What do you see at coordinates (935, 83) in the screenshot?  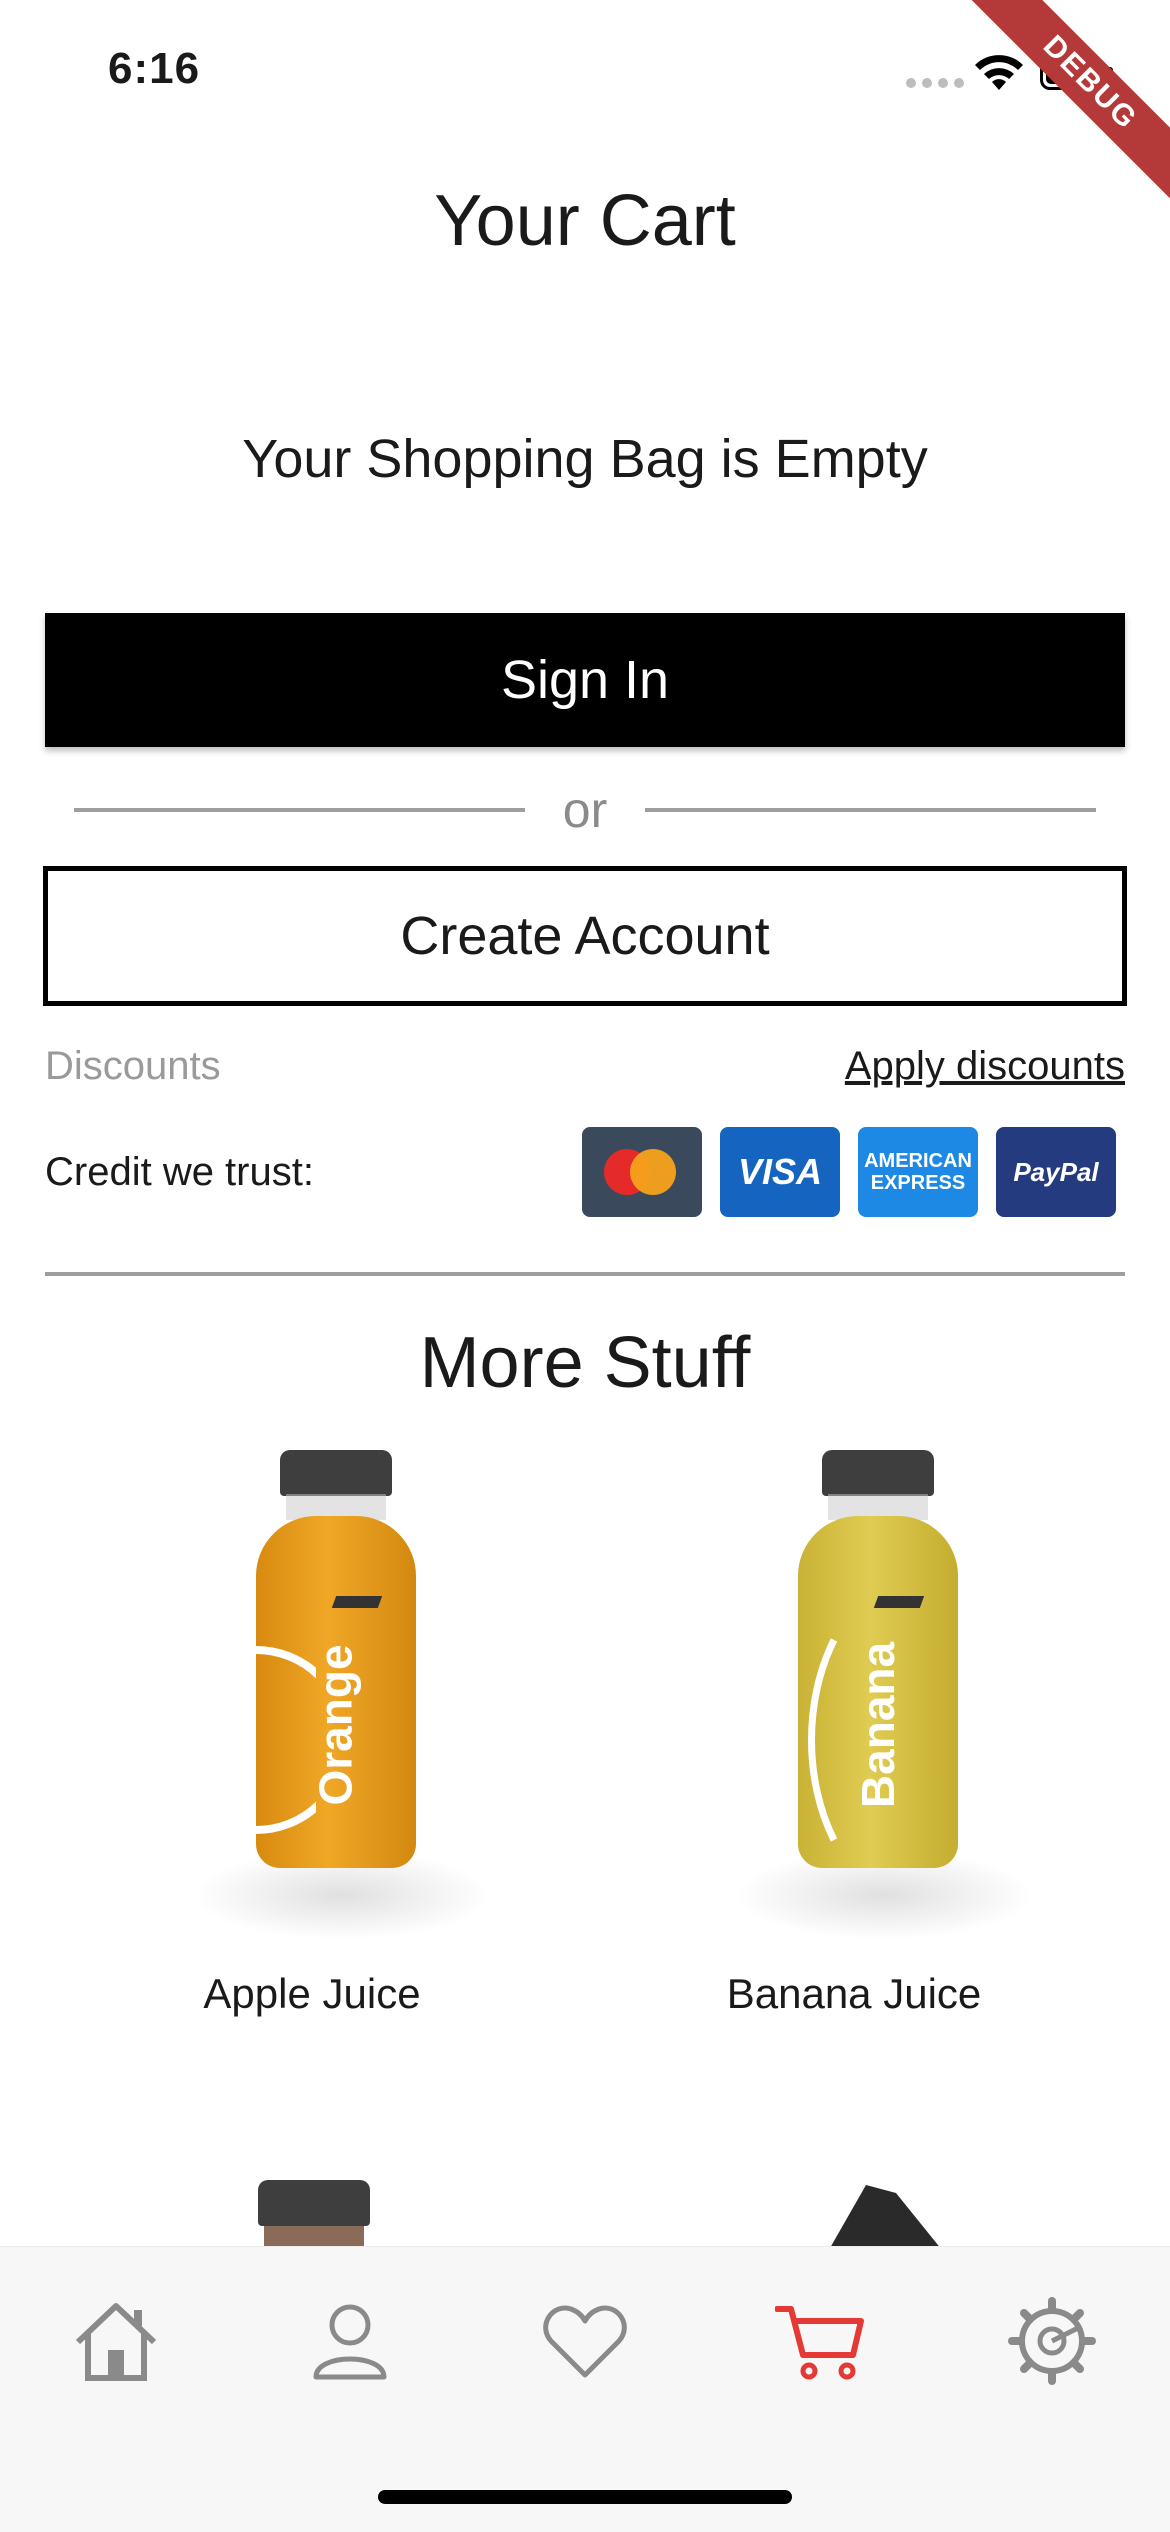 I see `cellular-signal-icon` at bounding box center [935, 83].